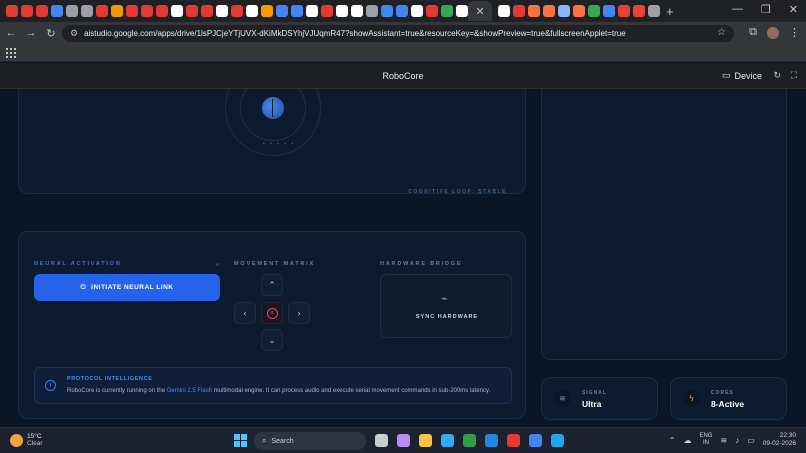 The height and width of the screenshot is (453, 806). I want to click on fullscreen-icon: ⛶, so click(794, 75).